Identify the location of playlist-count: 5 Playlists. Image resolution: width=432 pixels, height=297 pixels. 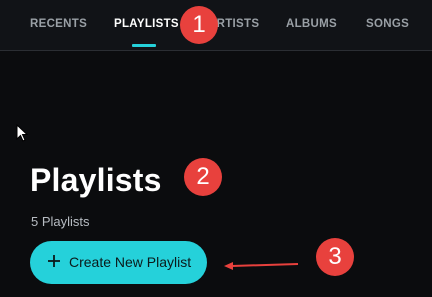
(60, 221).